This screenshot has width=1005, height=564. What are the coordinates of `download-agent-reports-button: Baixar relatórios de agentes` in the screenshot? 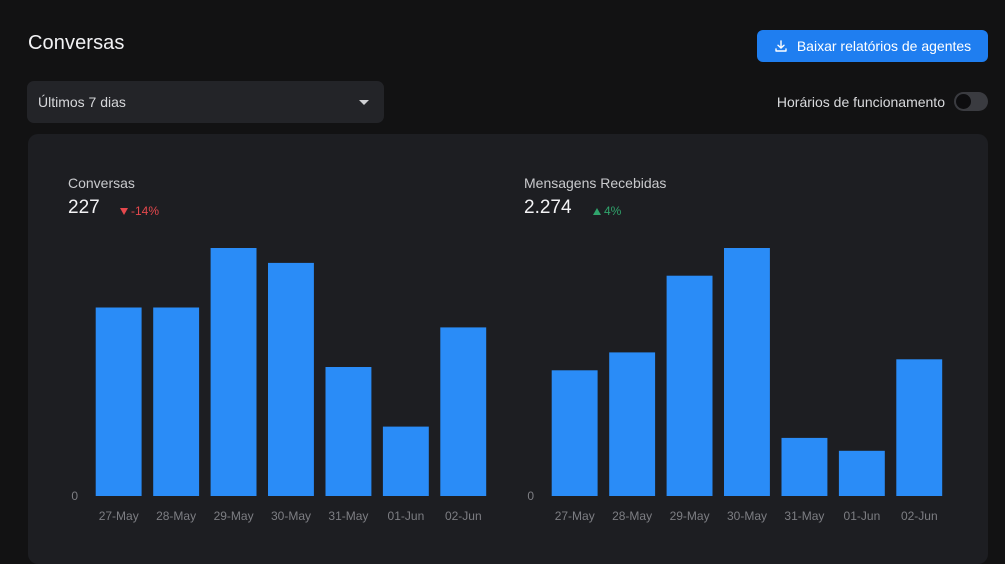 It's located at (872, 46).